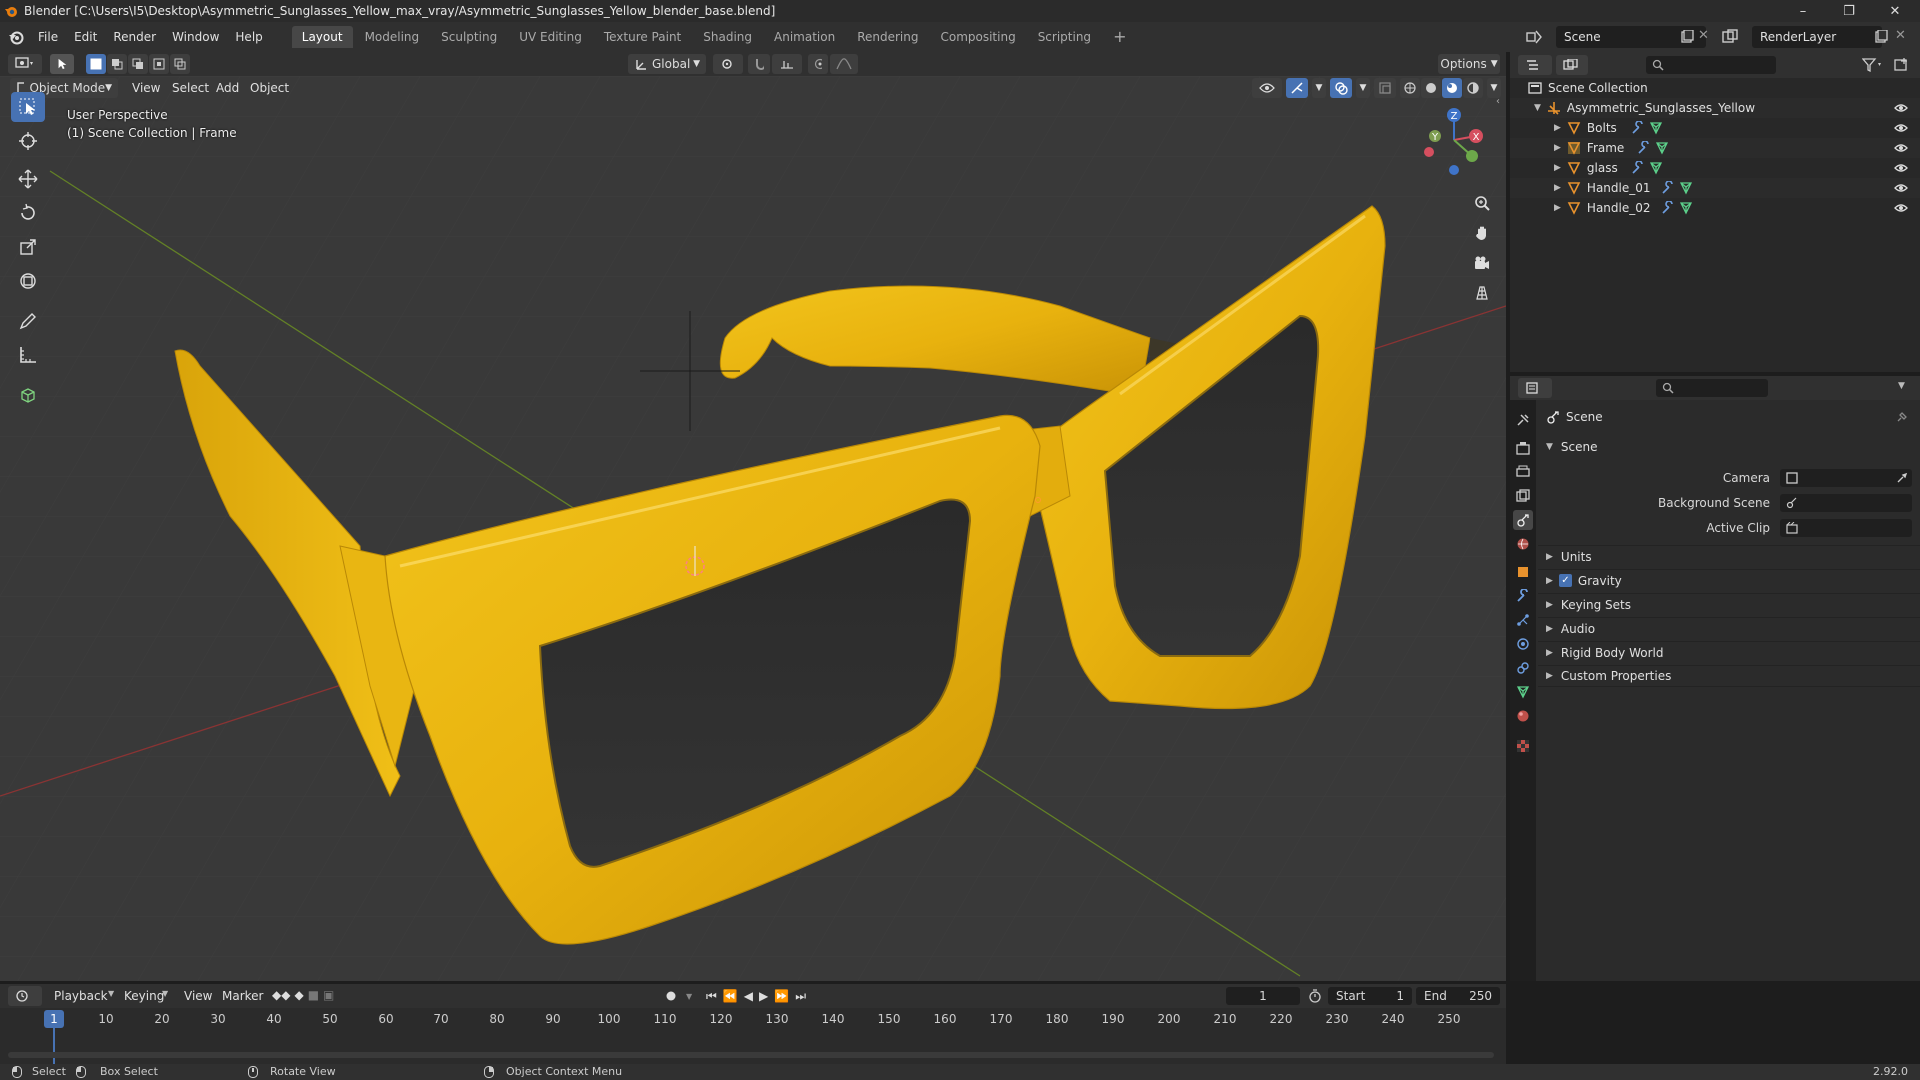 This screenshot has height=1080, width=1920. What do you see at coordinates (763, 996) in the screenshot?
I see `play-icon: ▶` at bounding box center [763, 996].